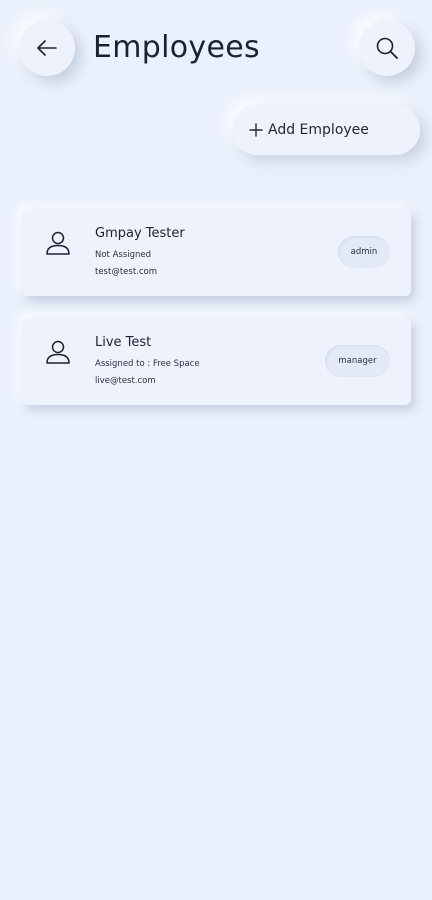 The height and width of the screenshot is (900, 432). I want to click on search-button, so click(387, 48).